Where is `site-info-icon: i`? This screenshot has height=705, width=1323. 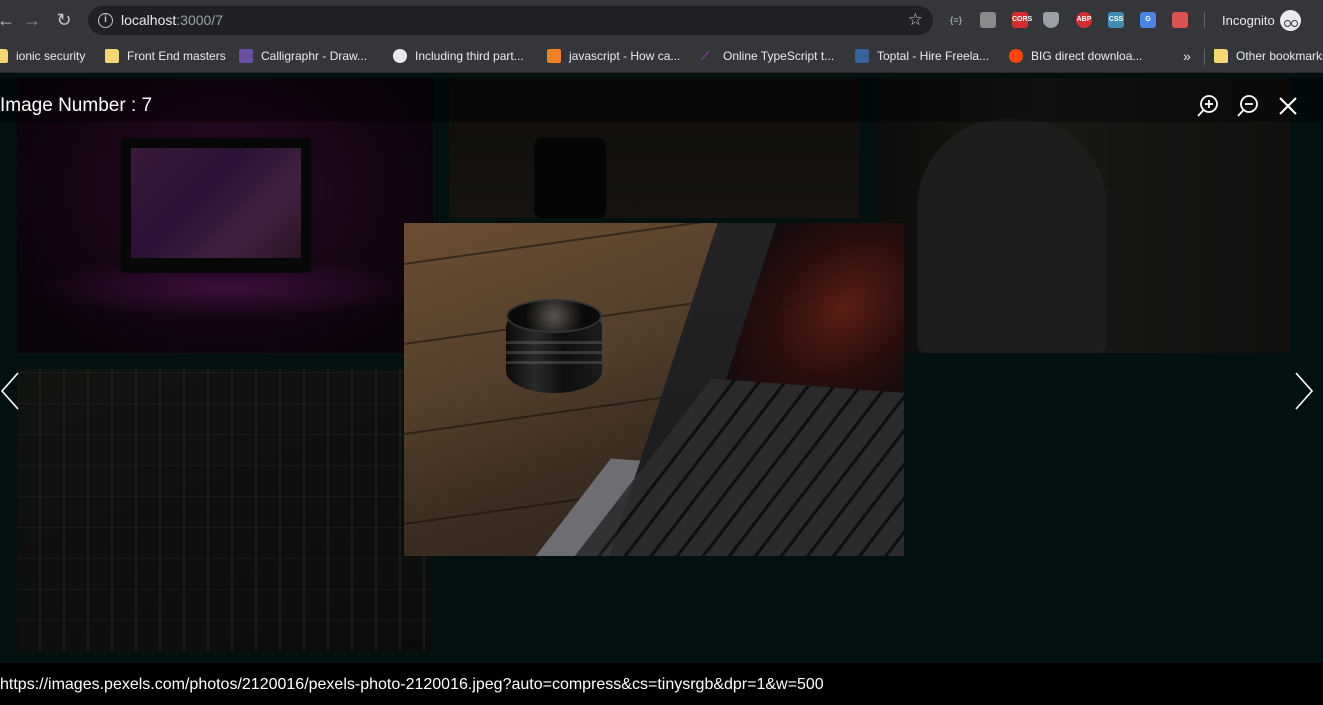
site-info-icon: i is located at coordinates (105, 20).